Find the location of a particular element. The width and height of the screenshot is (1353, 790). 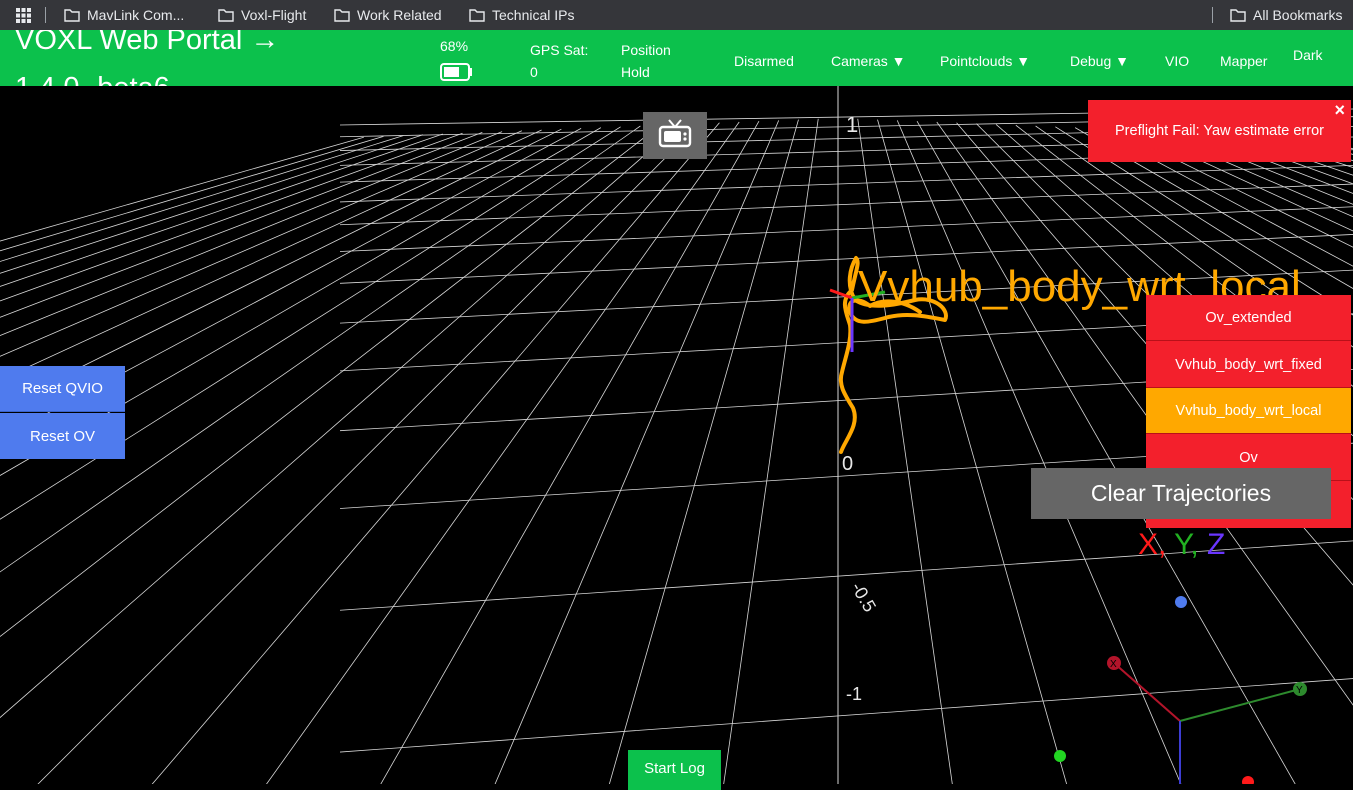

axis-tick-neg-one: -1 is located at coordinates (854, 694).